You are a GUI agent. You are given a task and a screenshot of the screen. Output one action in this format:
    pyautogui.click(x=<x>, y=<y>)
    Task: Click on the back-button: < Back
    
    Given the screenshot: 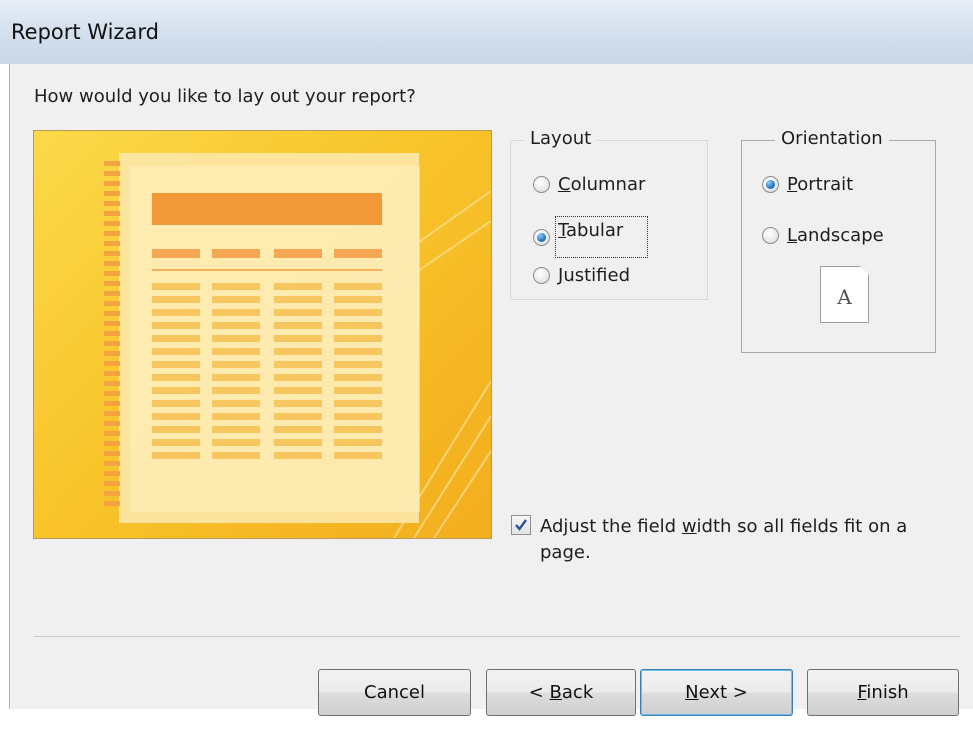 What is the action you would take?
    pyautogui.click(x=561, y=692)
    